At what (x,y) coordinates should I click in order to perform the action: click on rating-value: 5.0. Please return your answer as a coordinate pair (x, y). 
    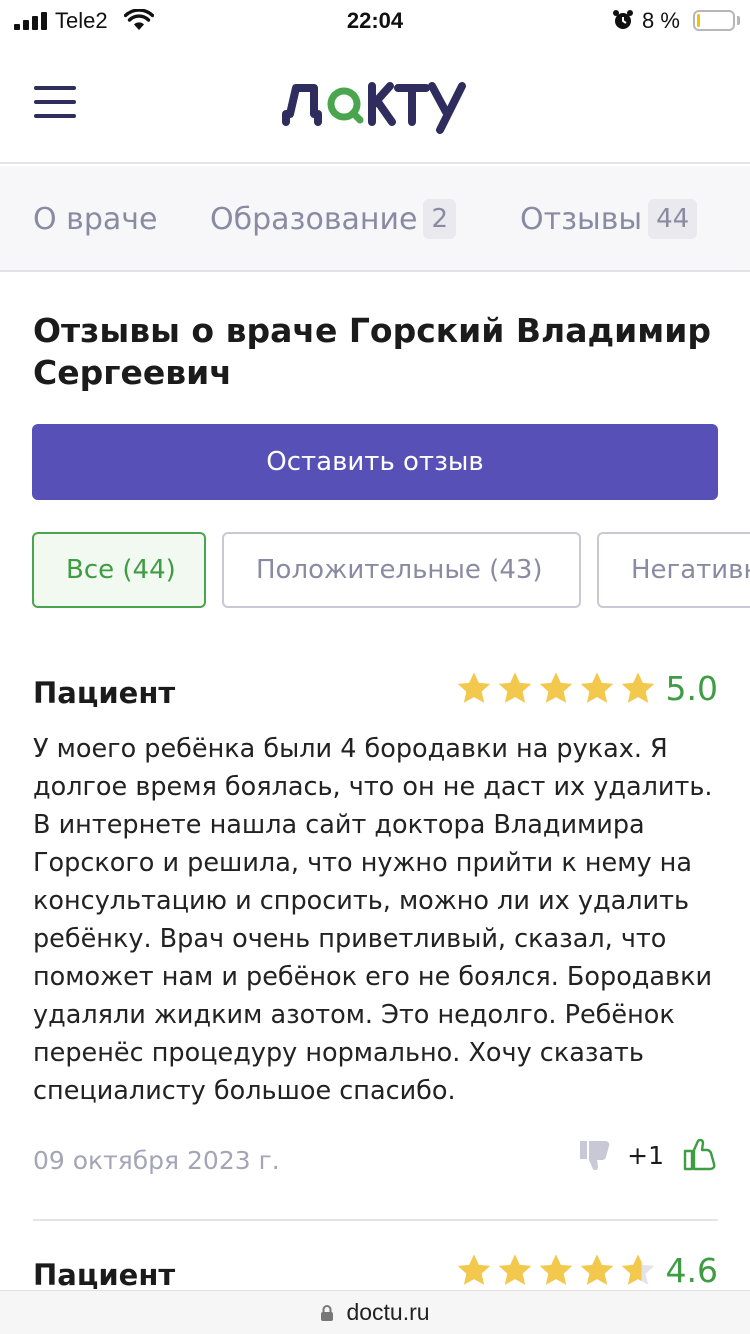
    Looking at the image, I should click on (691, 688).